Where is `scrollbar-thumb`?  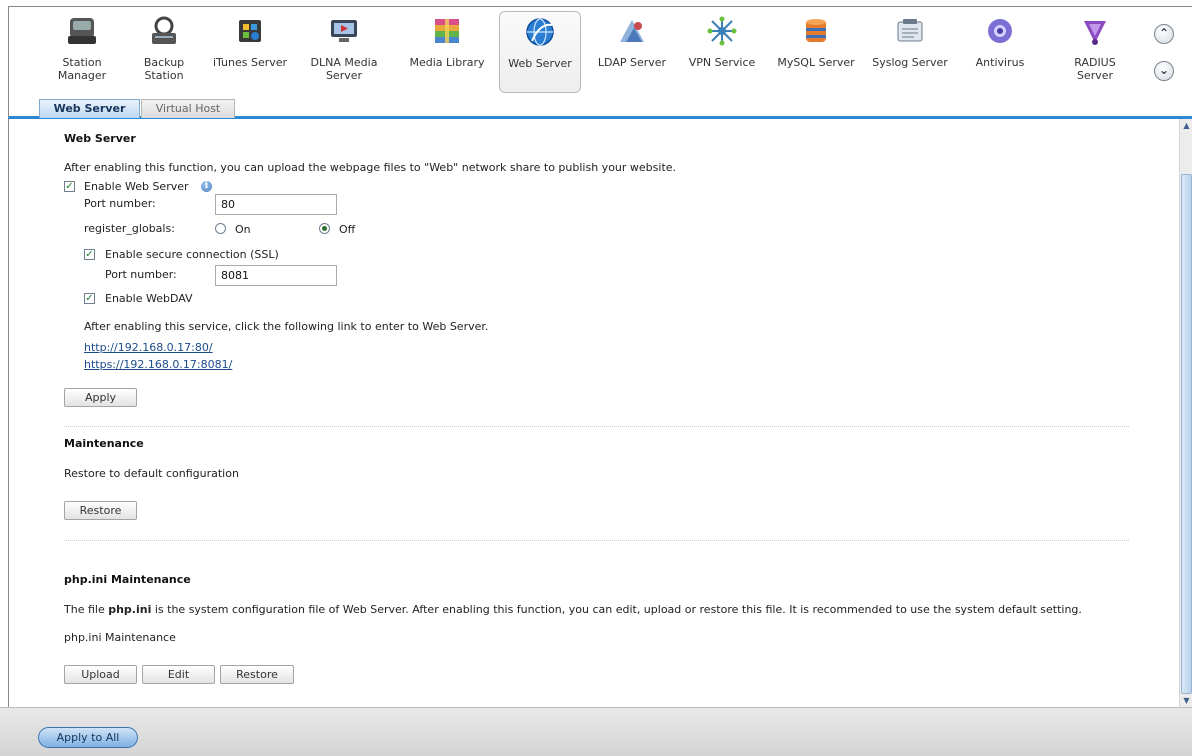 scrollbar-thumb is located at coordinates (1186, 434).